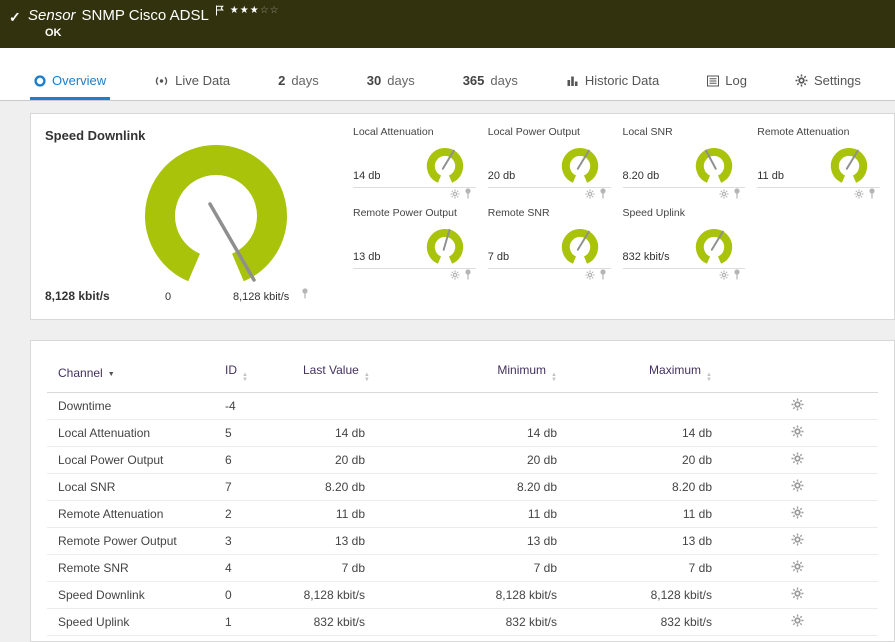 The height and width of the screenshot is (642, 895). I want to click on table-row-downtime: Downtime -4, so click(462, 406).